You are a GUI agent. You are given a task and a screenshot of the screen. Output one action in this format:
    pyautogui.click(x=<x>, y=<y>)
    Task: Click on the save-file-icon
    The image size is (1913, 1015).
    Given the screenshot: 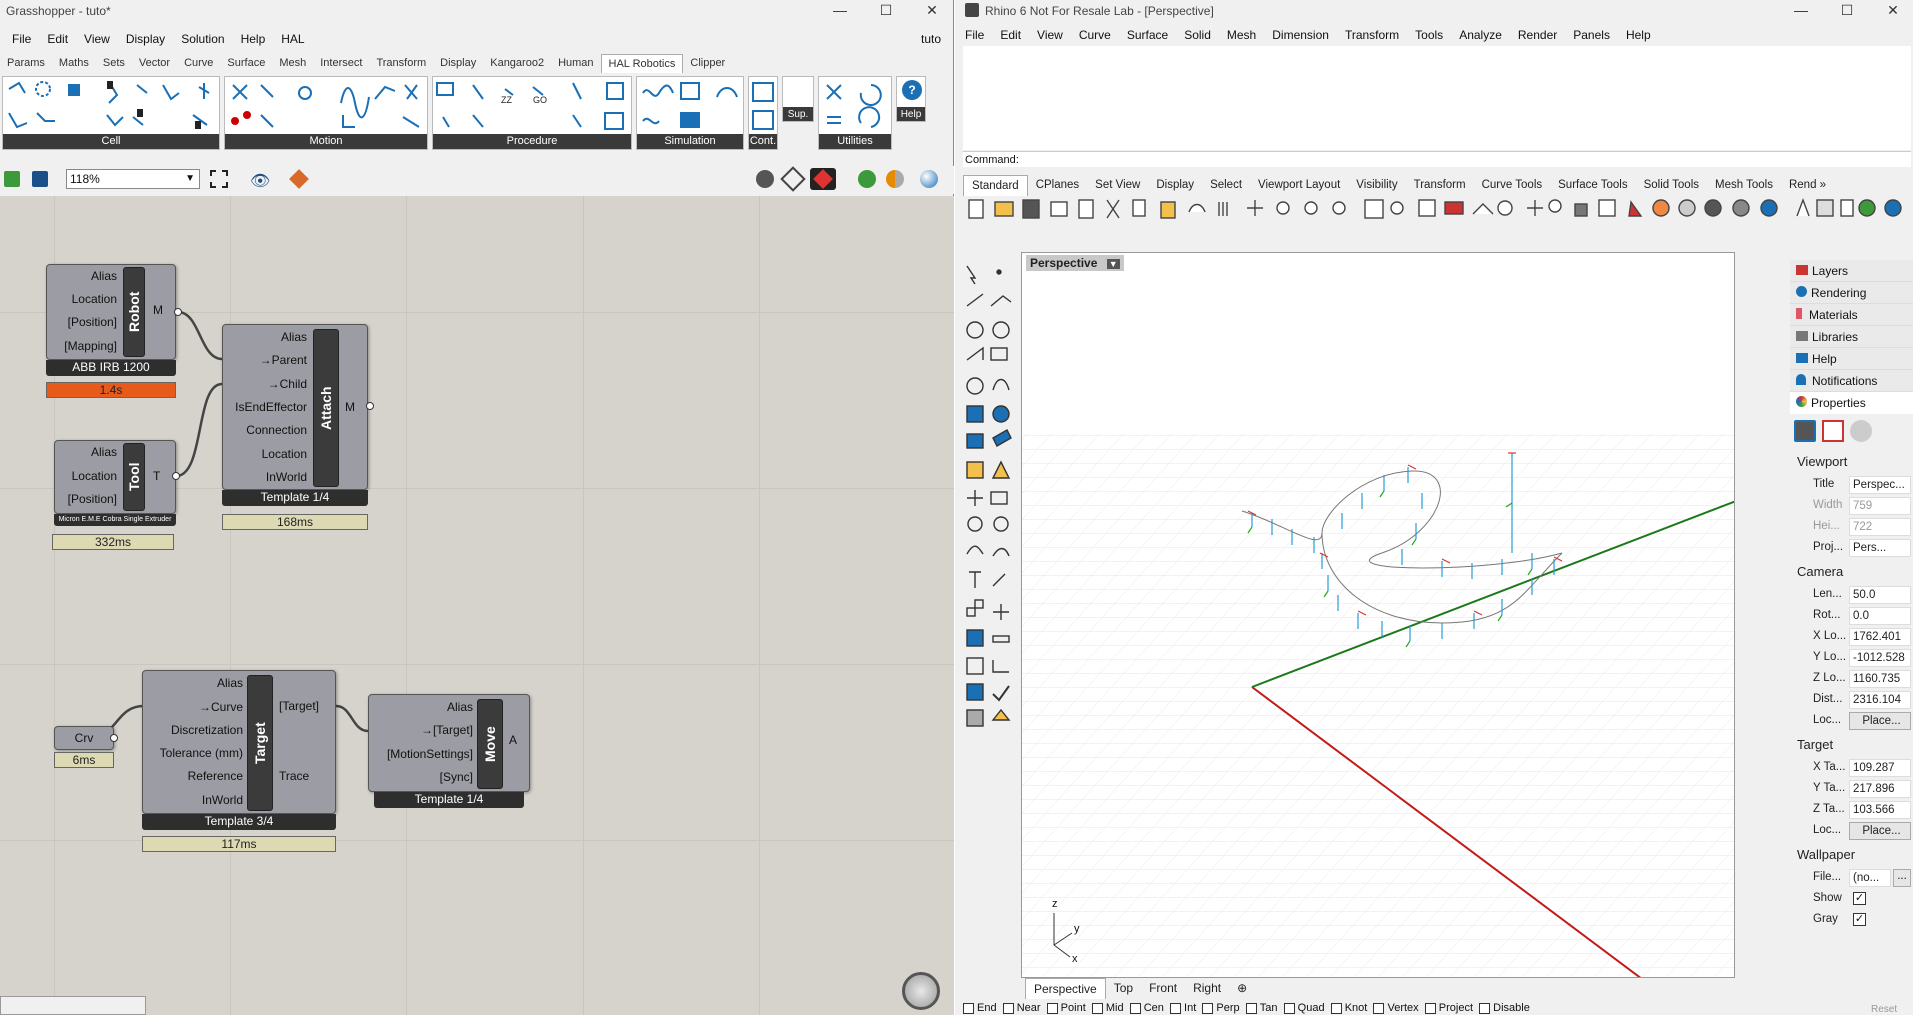 What is the action you would take?
    pyautogui.click(x=40, y=179)
    